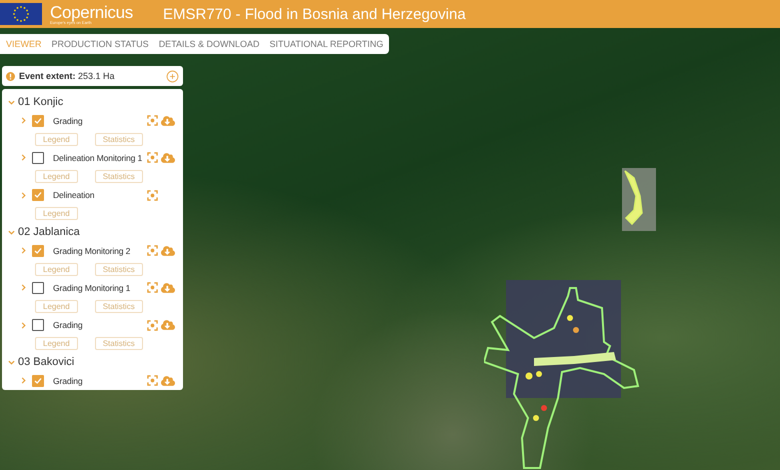  I want to click on event-extent-text: Event extent: 253.1 Ha, so click(67, 76).